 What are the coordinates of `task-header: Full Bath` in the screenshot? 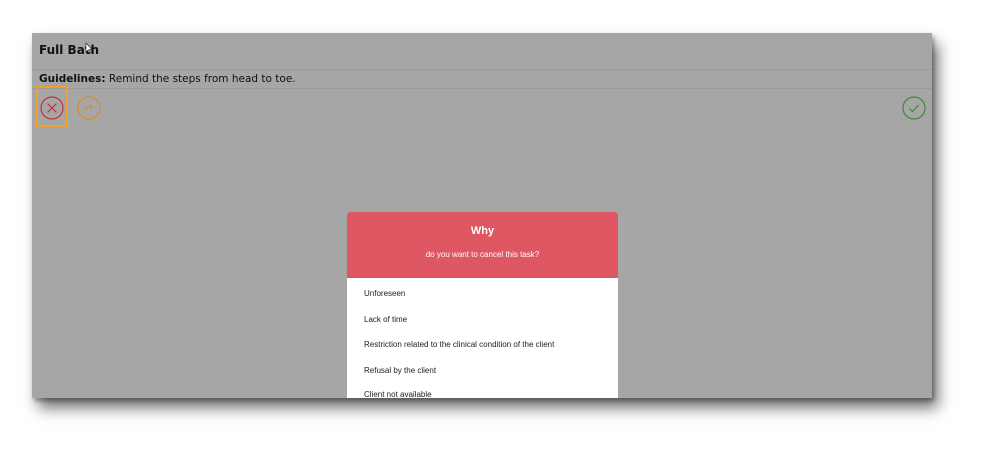 It's located at (482, 51).